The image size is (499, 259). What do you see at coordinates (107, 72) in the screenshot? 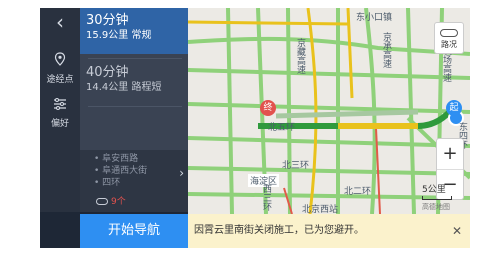
I see `route-time: 40分钟` at bounding box center [107, 72].